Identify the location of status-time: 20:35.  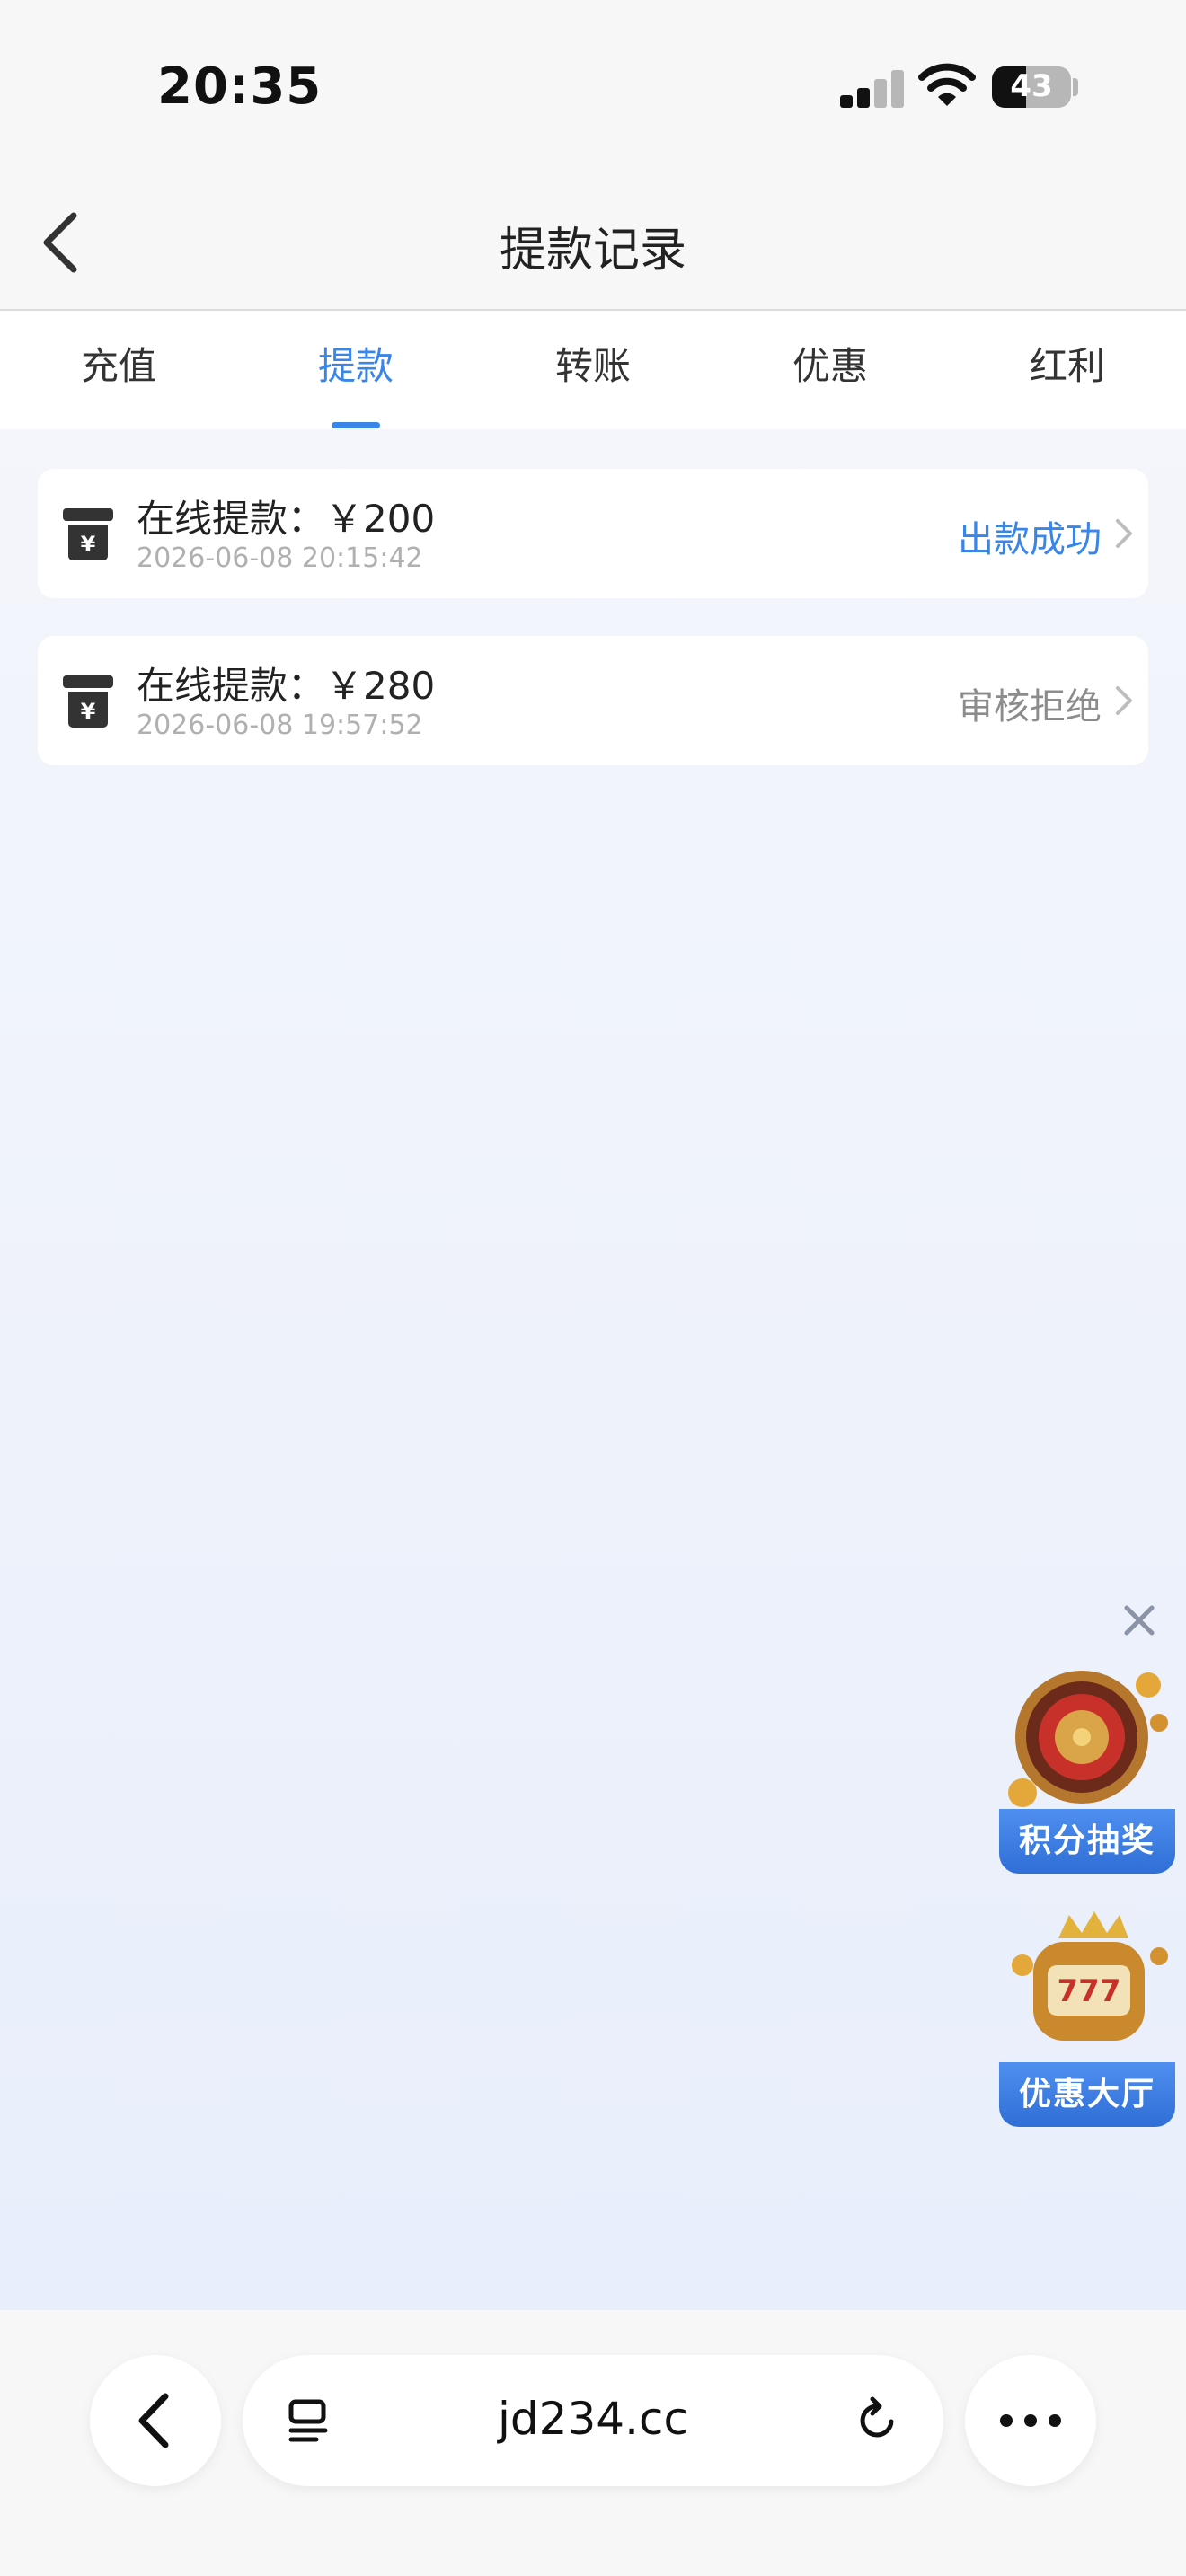
(240, 86).